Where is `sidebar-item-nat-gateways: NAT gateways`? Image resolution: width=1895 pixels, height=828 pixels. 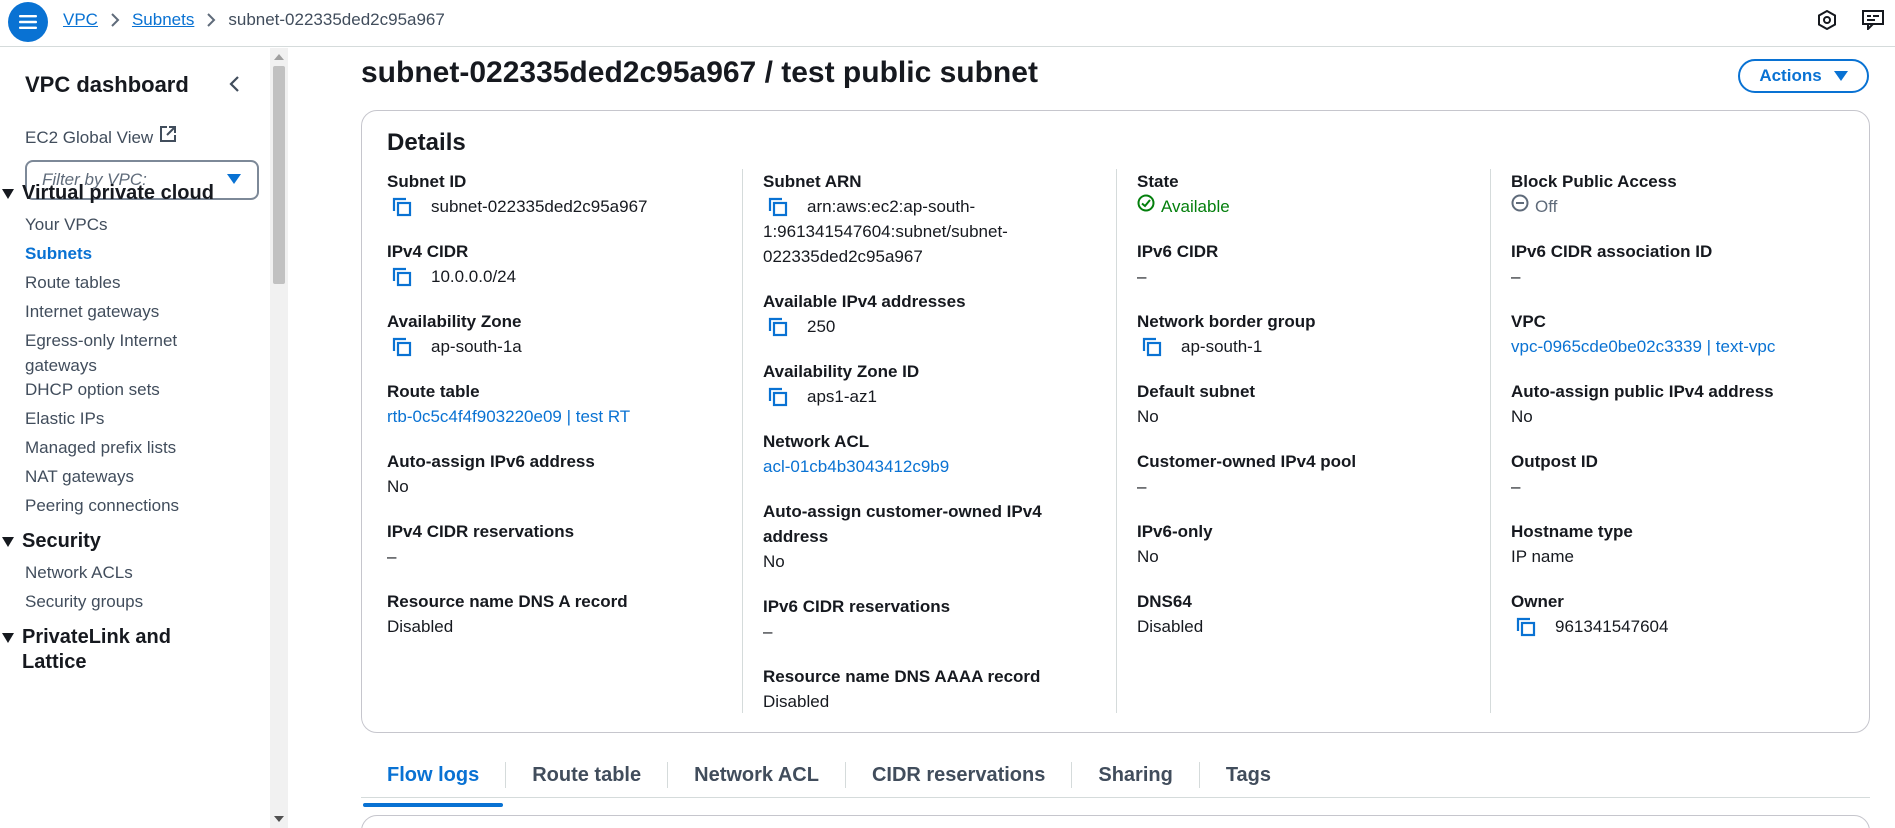 sidebar-item-nat-gateways: NAT gateways is located at coordinates (79, 476).